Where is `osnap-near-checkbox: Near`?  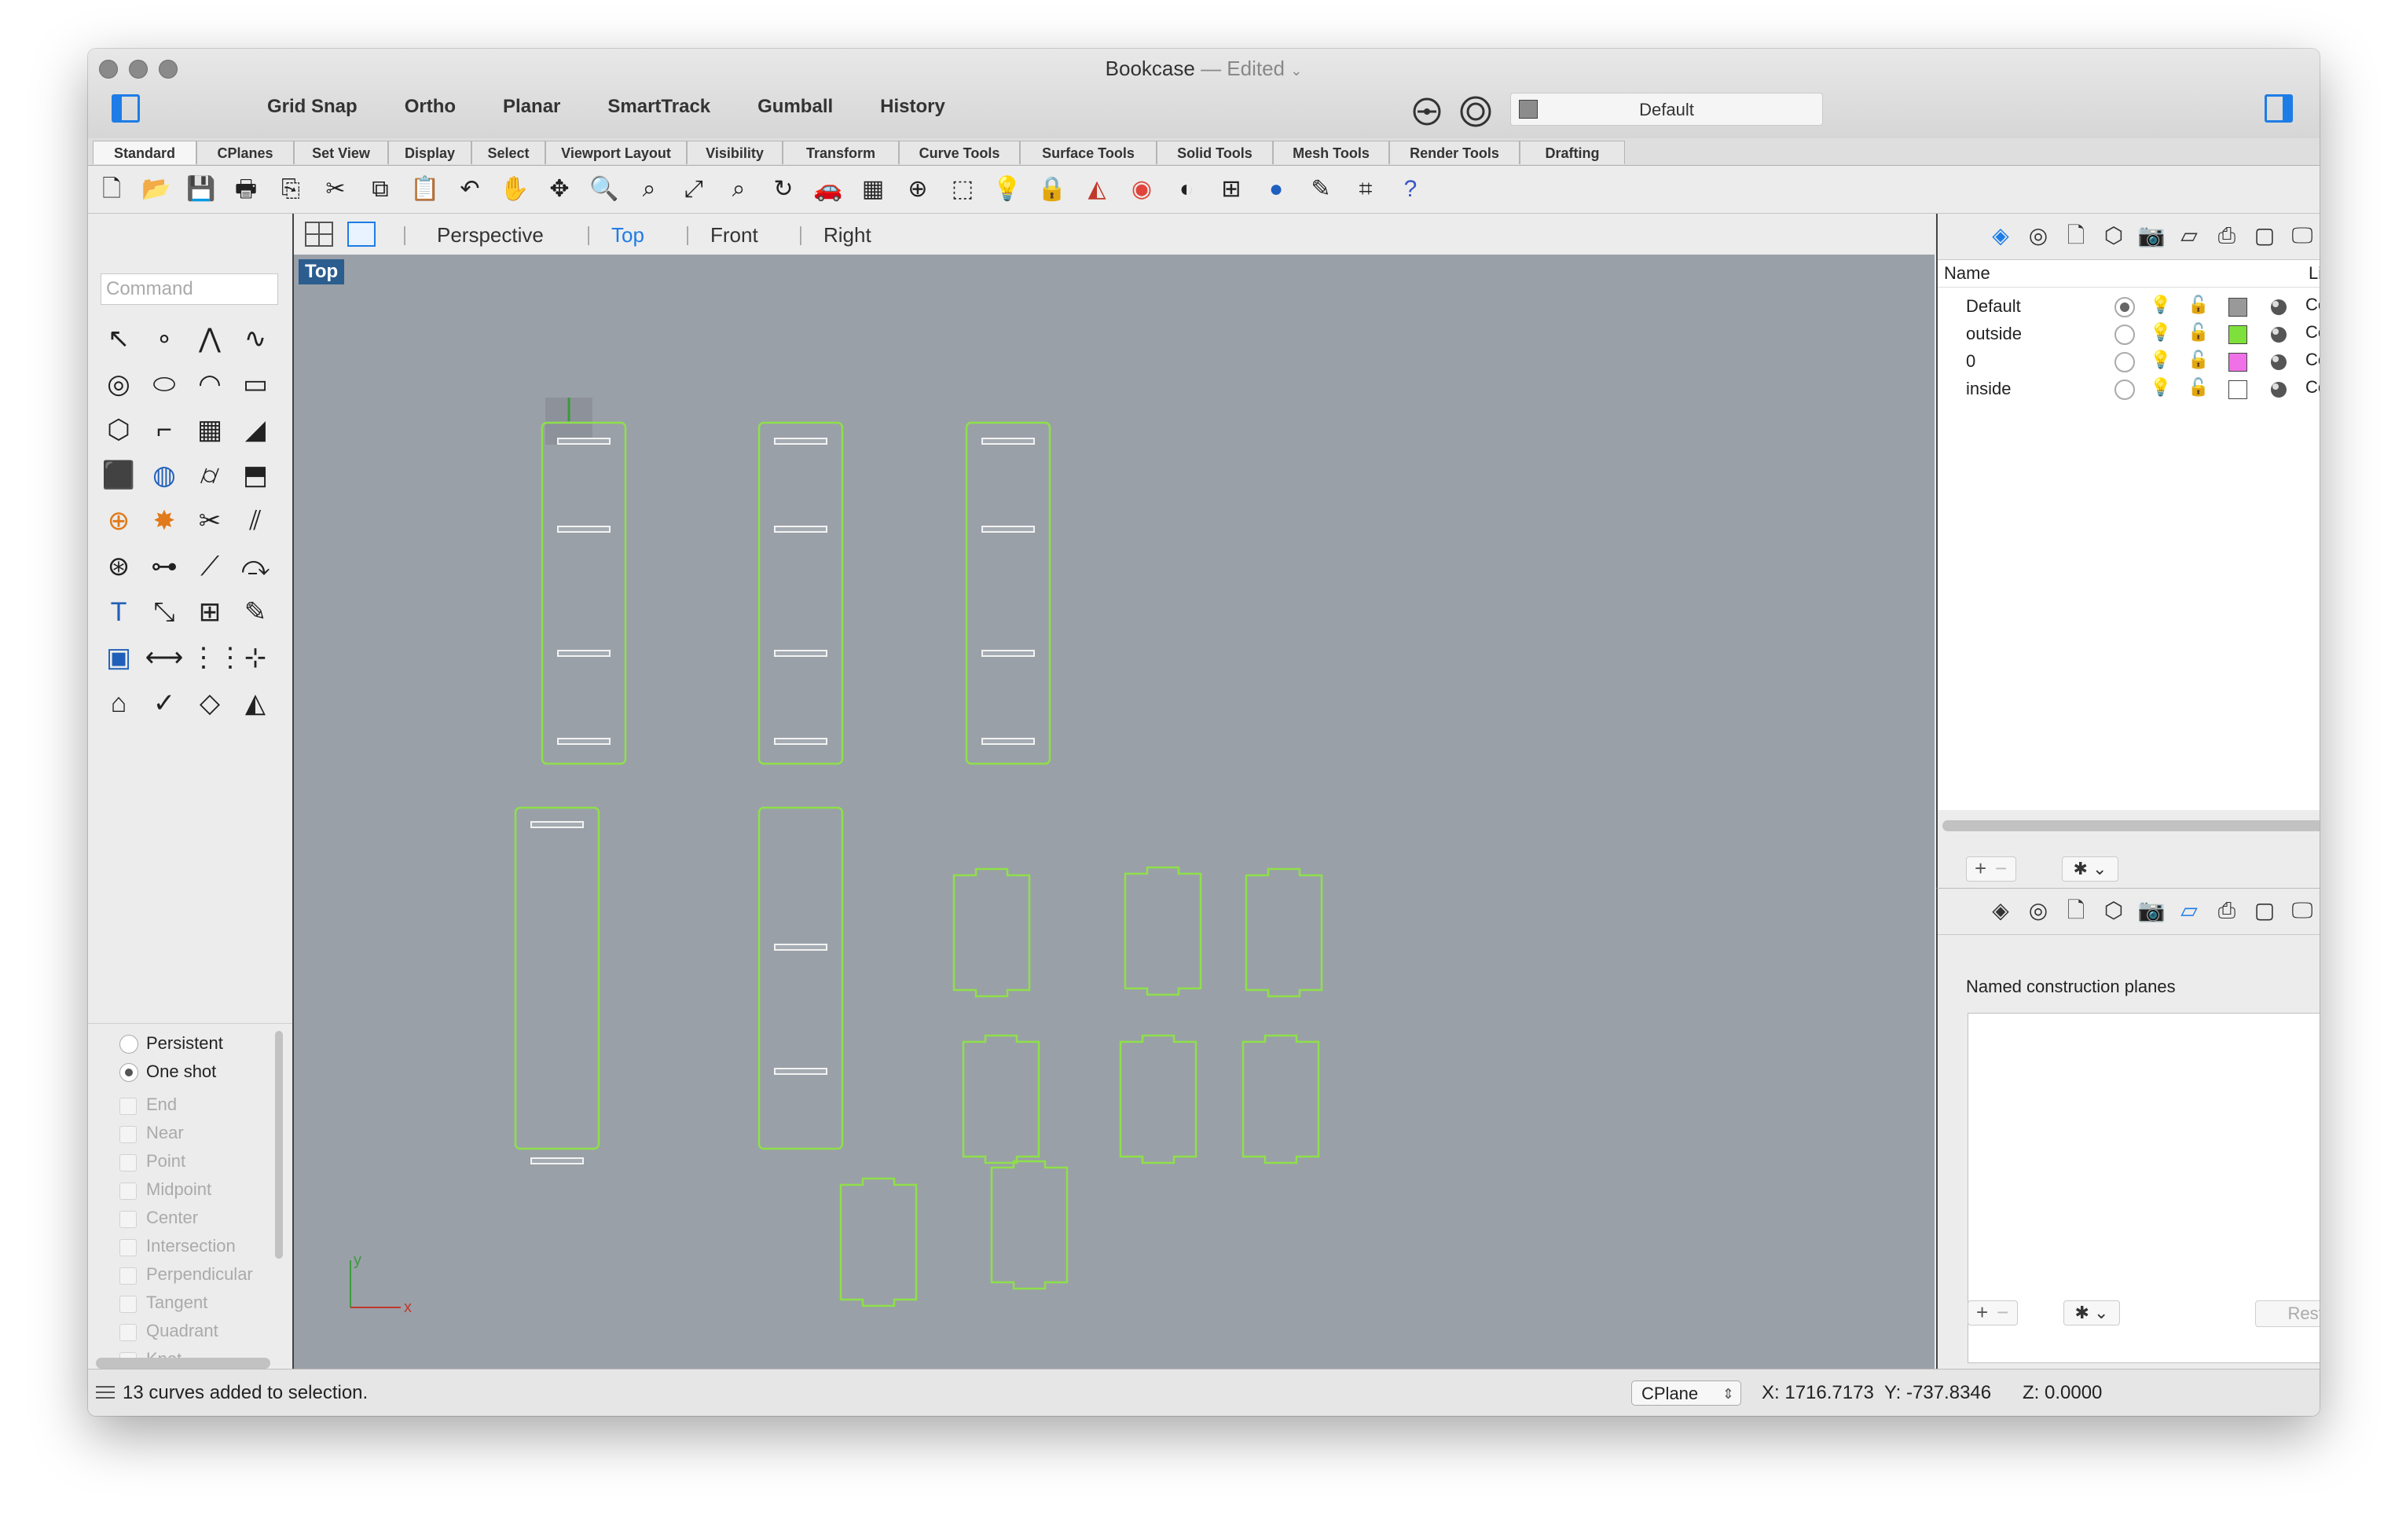 osnap-near-checkbox: Near is located at coordinates (151, 1133).